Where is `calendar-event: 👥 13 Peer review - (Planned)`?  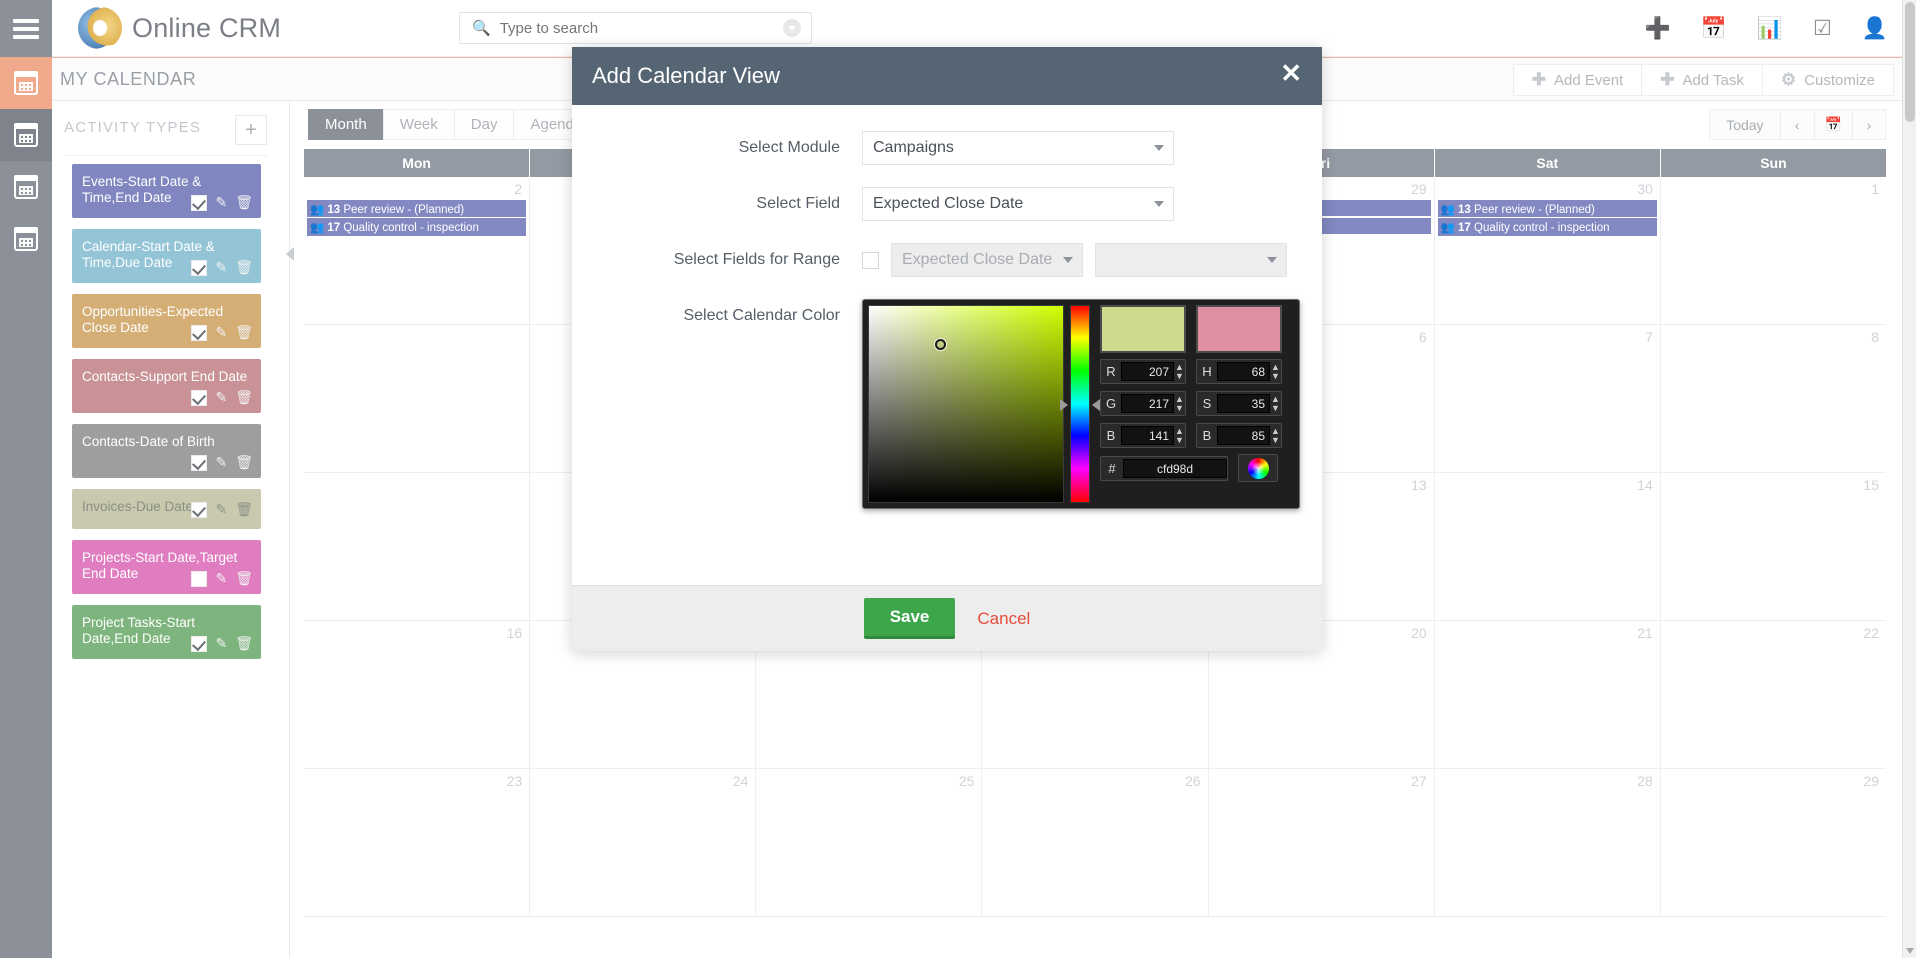 calendar-event: 👥 13 Peer review - (Planned) is located at coordinates (417, 209).